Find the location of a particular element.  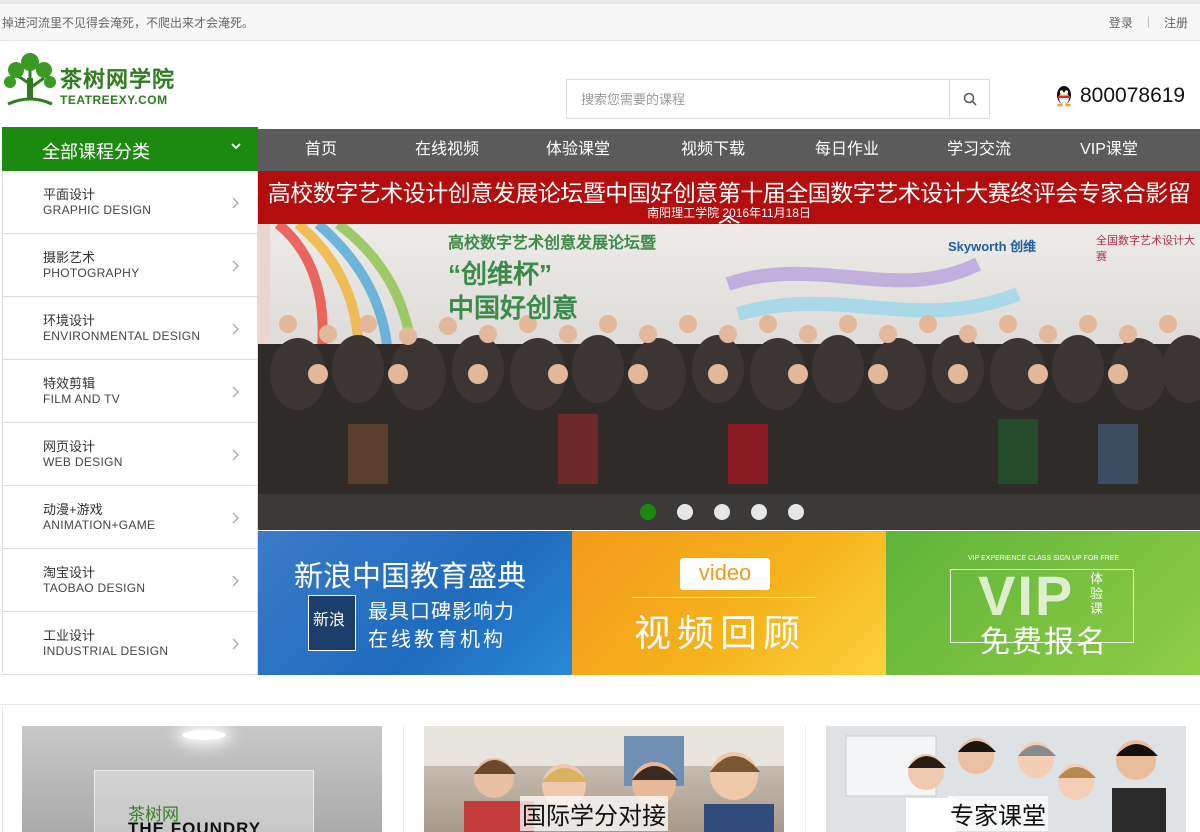

category-name-en: FILM AND TV is located at coordinates (82, 399).